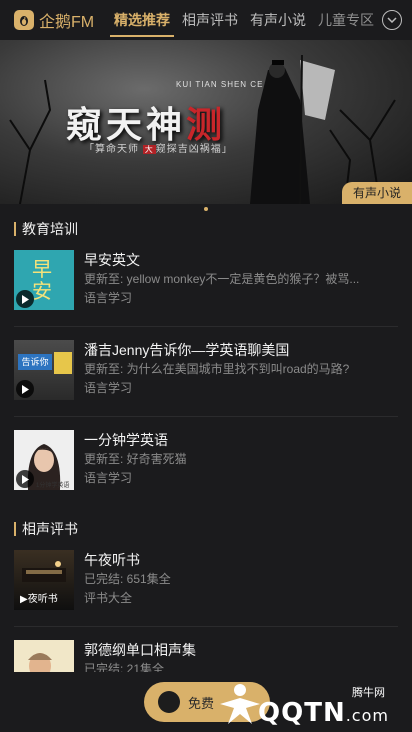  I want to click on item-update: 更新至: 为什么在美国城市里找不到叫road的马路?, so click(217, 369).